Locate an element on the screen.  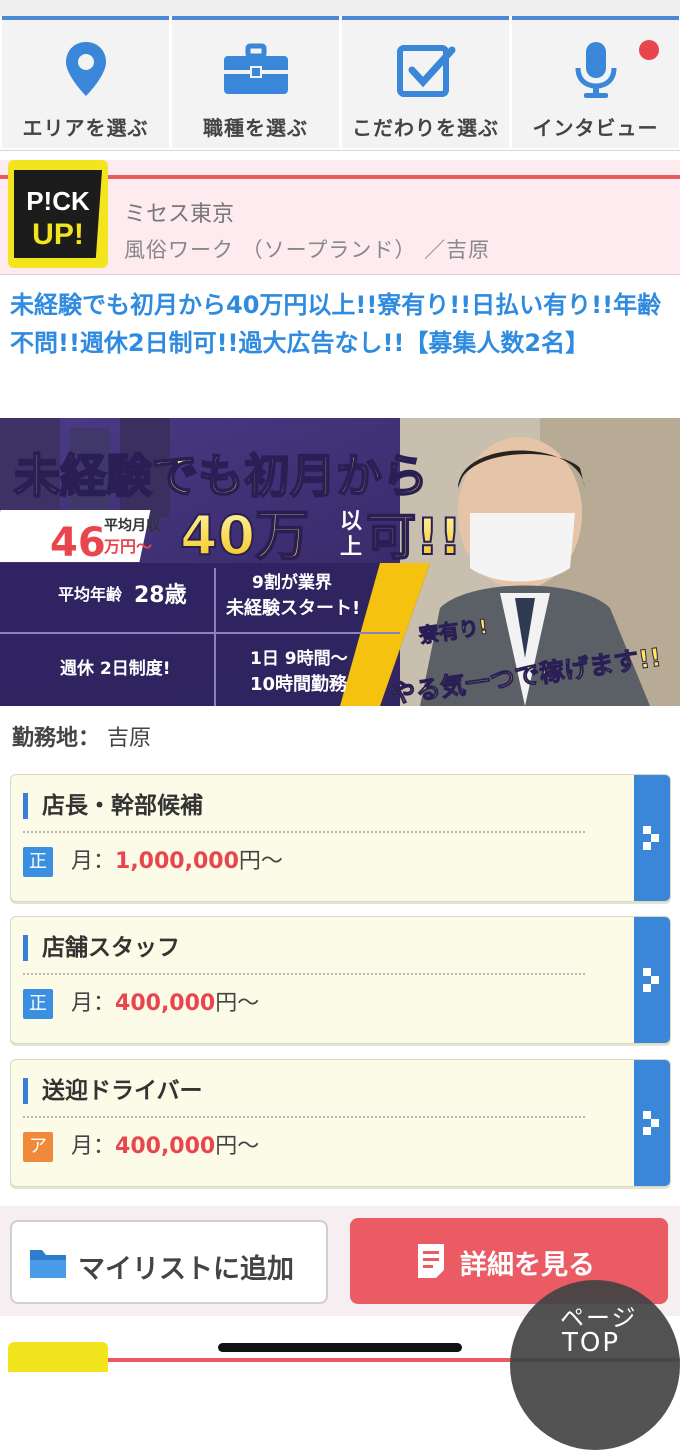
banner-percent-line1: 9割が業界 is located at coordinates (292, 582).